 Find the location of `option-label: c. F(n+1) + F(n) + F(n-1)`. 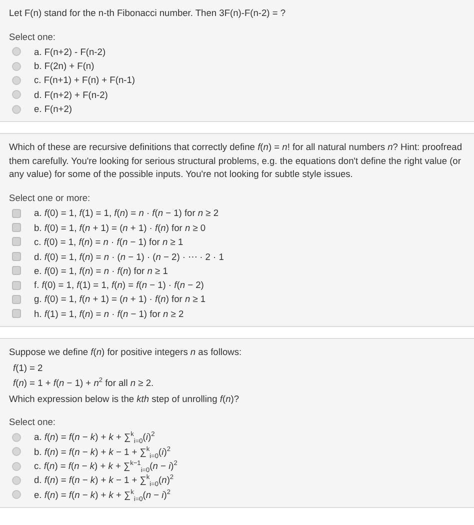

option-label: c. F(n+1) + F(n) + F(n-1) is located at coordinates (84, 80).